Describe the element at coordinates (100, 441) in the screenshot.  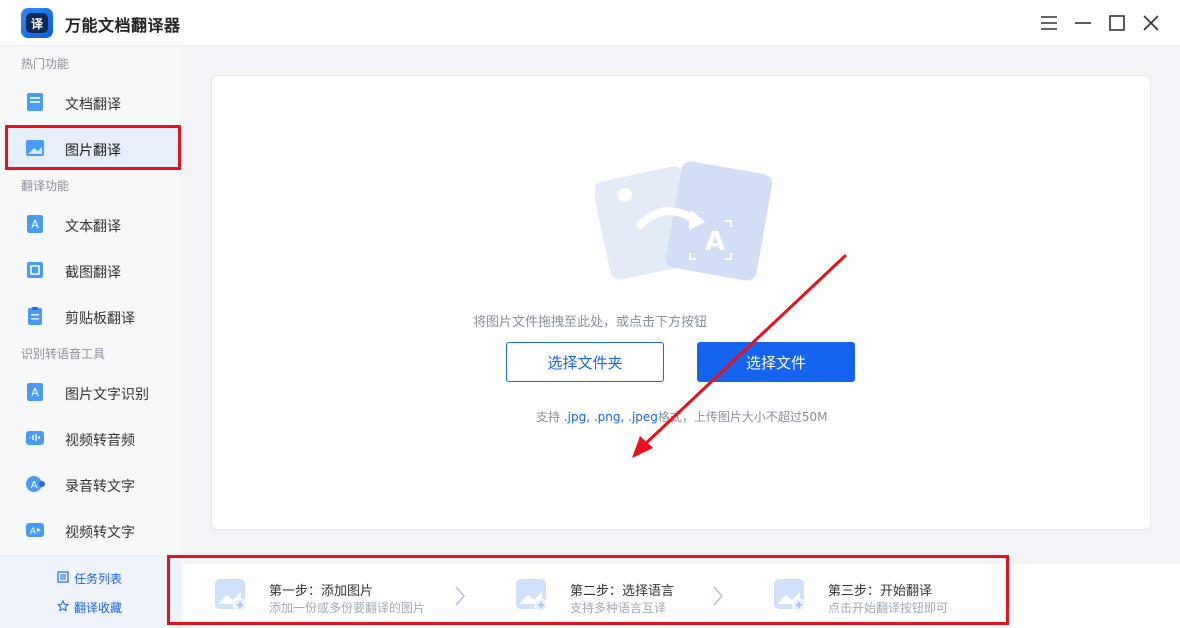
I see `sidebar-item-label: 视频转音频` at that location.